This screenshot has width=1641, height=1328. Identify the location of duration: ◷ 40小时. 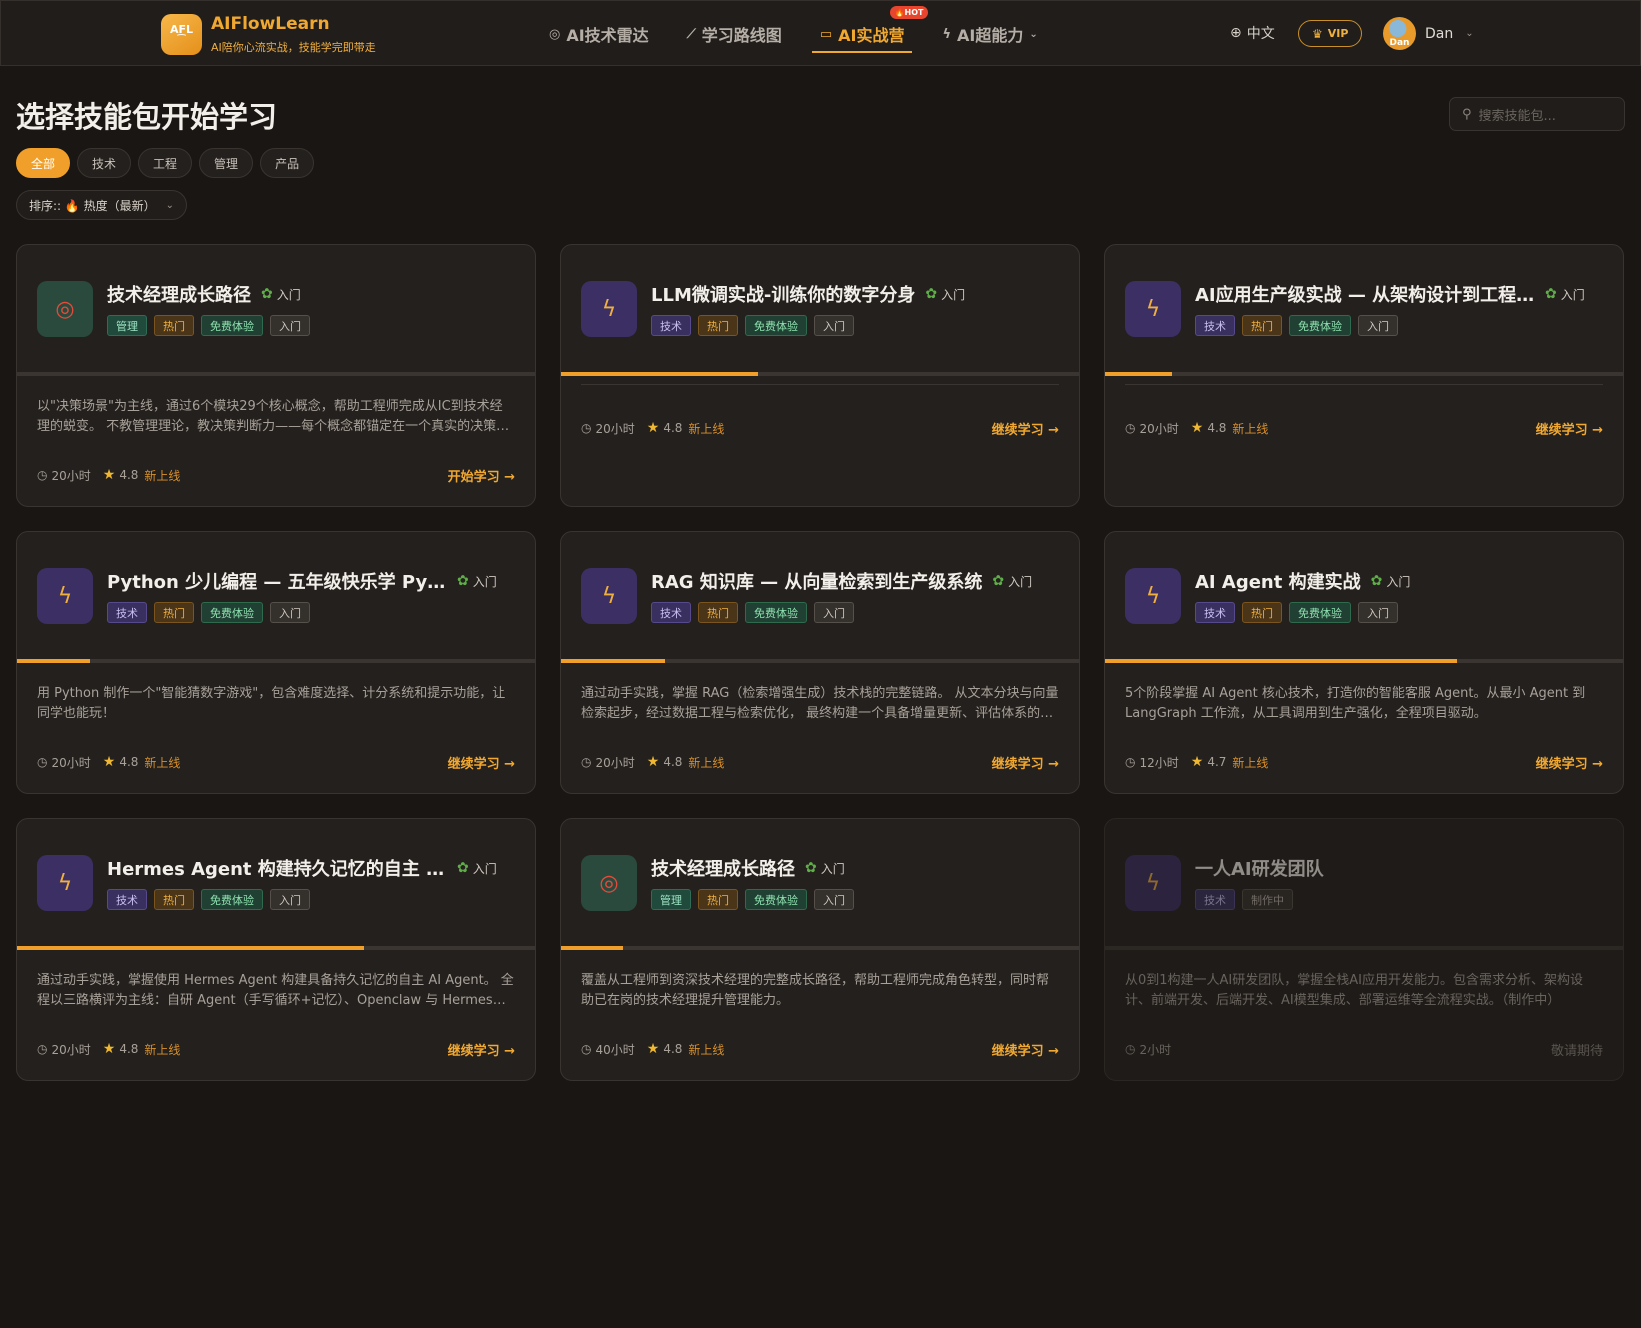
(608, 1049).